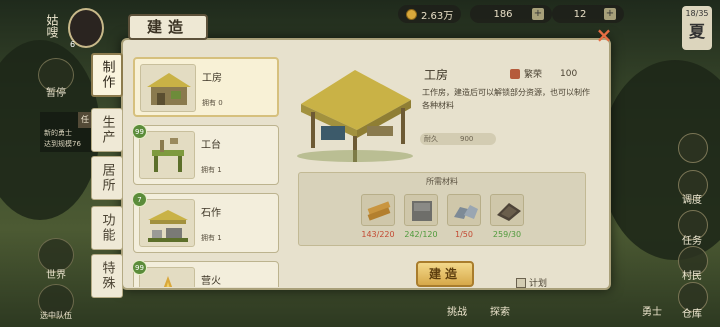  Describe the element at coordinates (107, 75) in the screenshot. I see `tab-crafting: 制作` at that location.